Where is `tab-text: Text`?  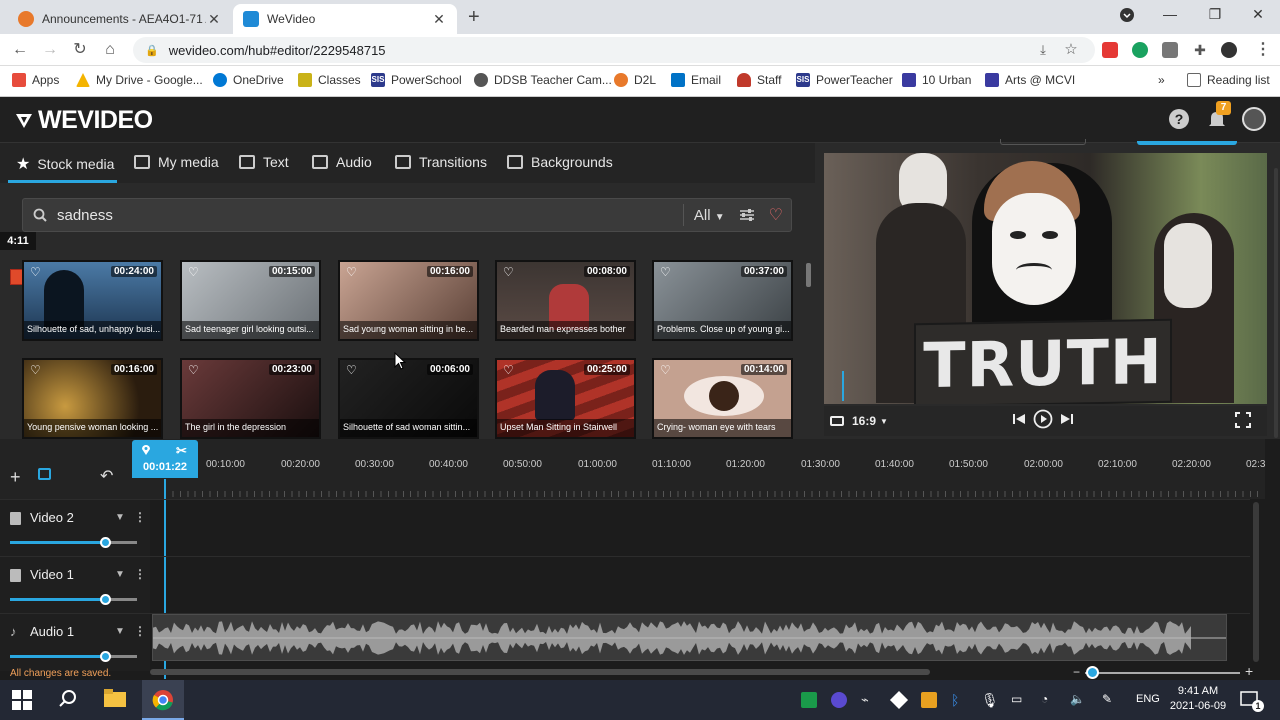
tab-text: Text is located at coordinates (264, 162).